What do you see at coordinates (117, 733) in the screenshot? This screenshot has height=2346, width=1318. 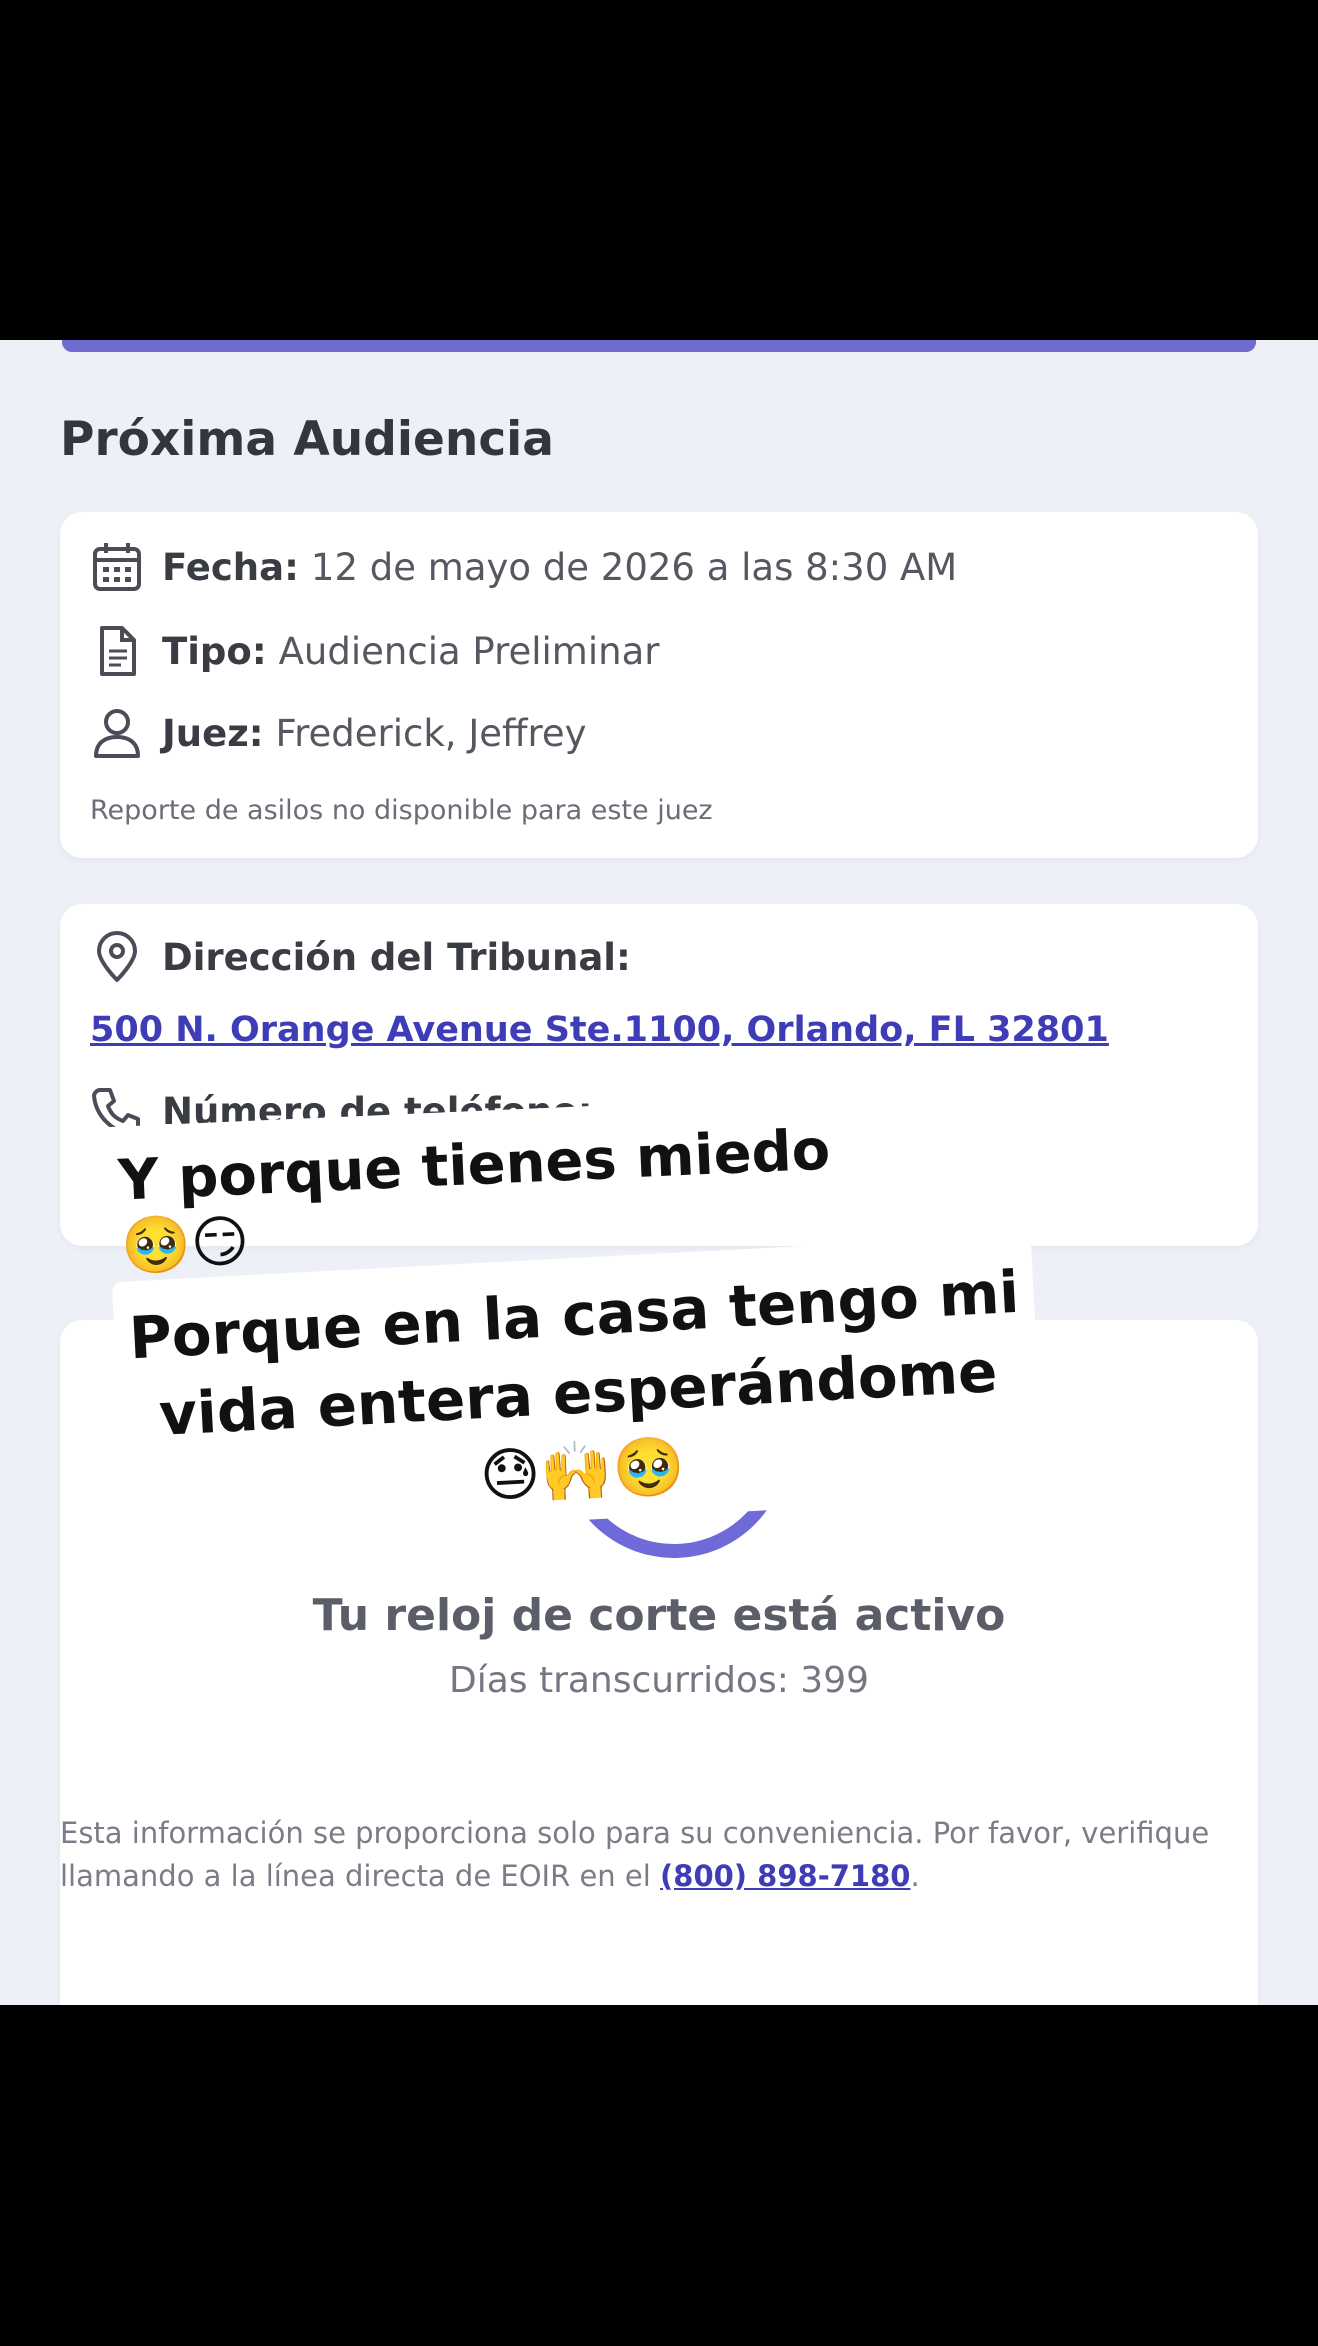 I see `person-icon` at bounding box center [117, 733].